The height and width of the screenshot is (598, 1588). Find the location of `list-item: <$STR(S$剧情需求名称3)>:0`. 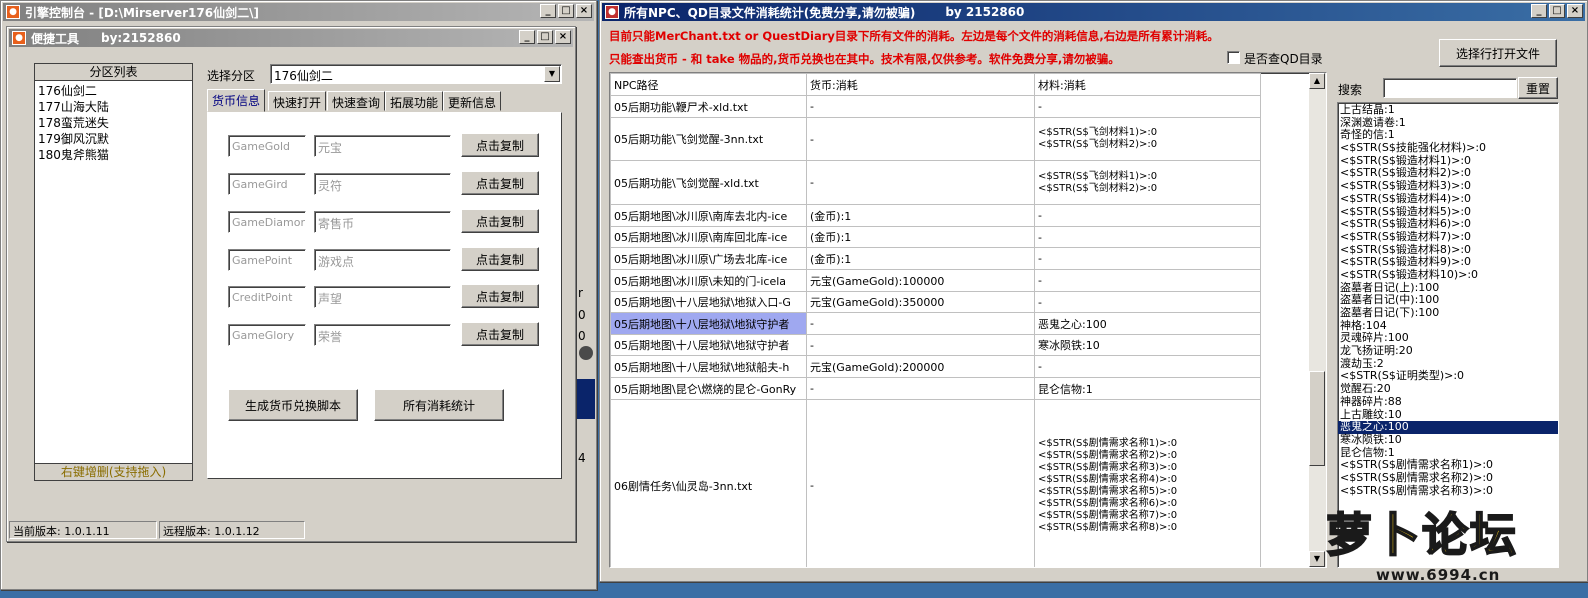

list-item: <$STR(S$剧情需求名称3)>:0 is located at coordinates (1448, 491).